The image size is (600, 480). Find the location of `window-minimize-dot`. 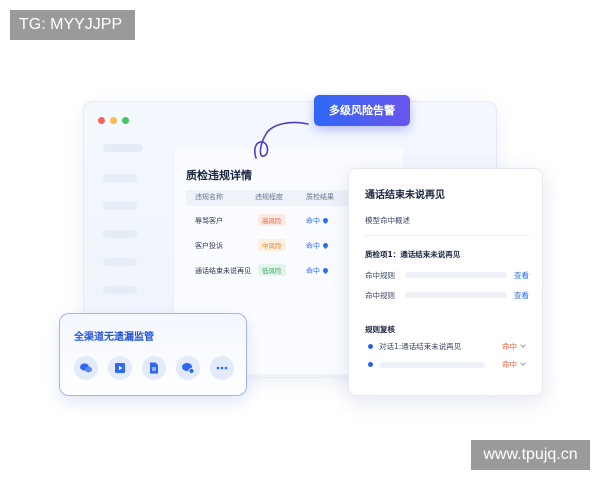

window-minimize-dot is located at coordinates (113, 120).